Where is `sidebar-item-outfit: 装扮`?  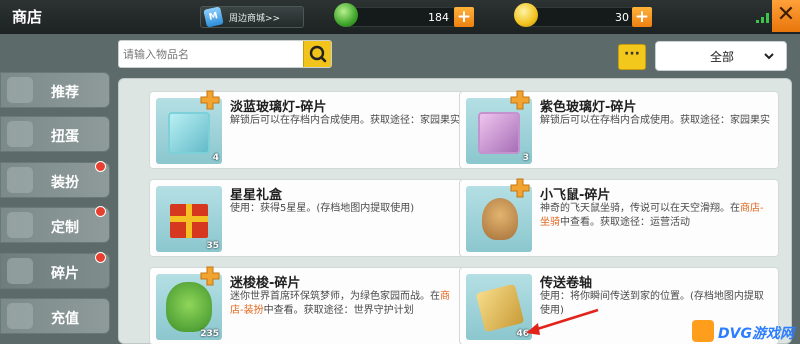 sidebar-item-outfit: 装扮 is located at coordinates (55, 179).